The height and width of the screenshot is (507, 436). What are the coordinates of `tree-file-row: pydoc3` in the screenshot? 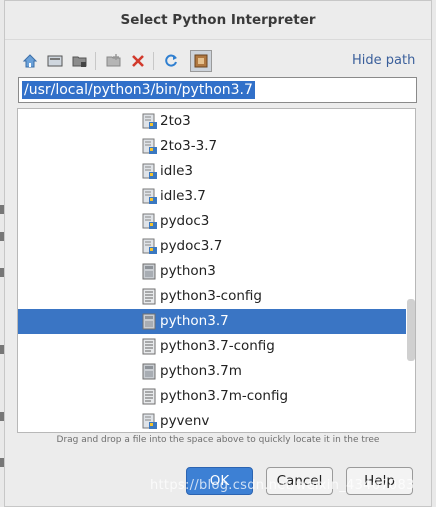 It's located at (212, 221).